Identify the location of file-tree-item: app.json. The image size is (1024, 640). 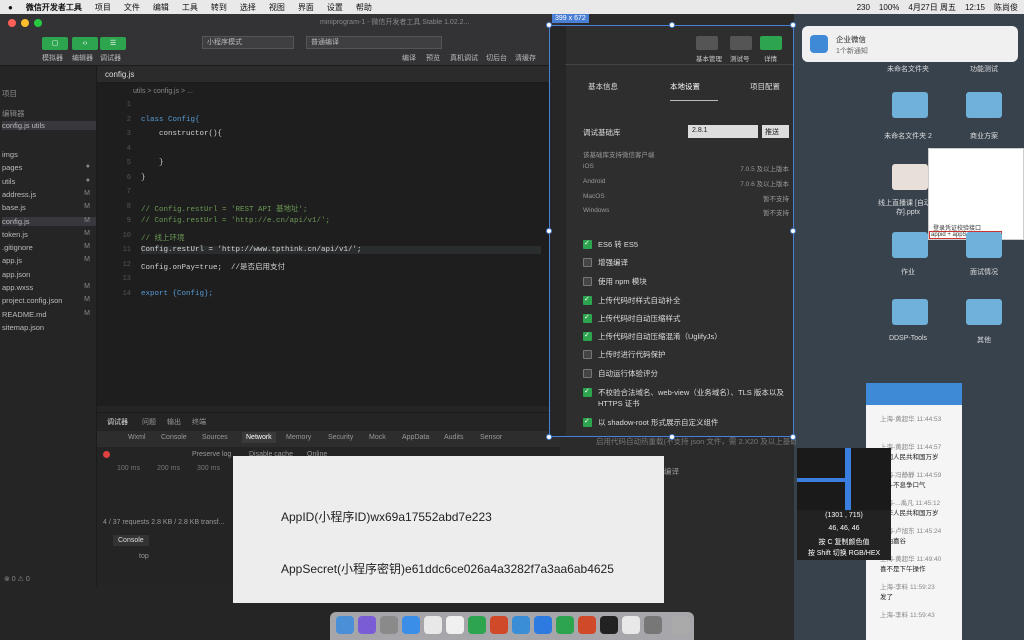
(49, 274).